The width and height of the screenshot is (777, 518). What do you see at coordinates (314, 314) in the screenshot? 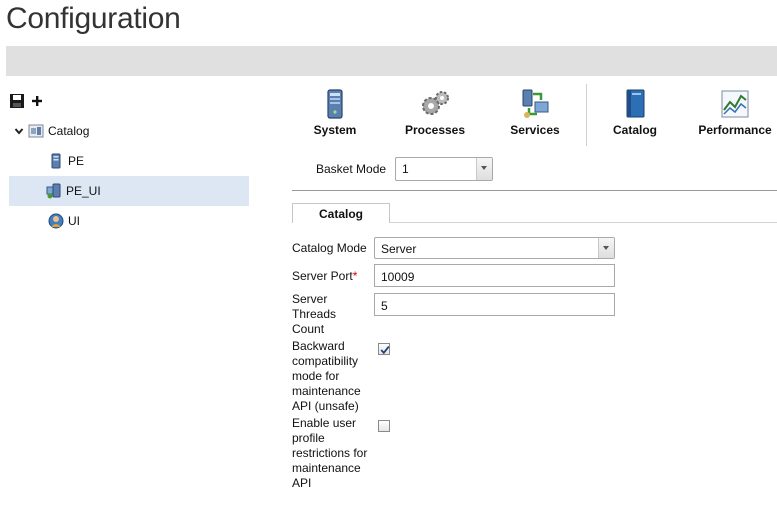
I see `label-line: Threads` at bounding box center [314, 314].